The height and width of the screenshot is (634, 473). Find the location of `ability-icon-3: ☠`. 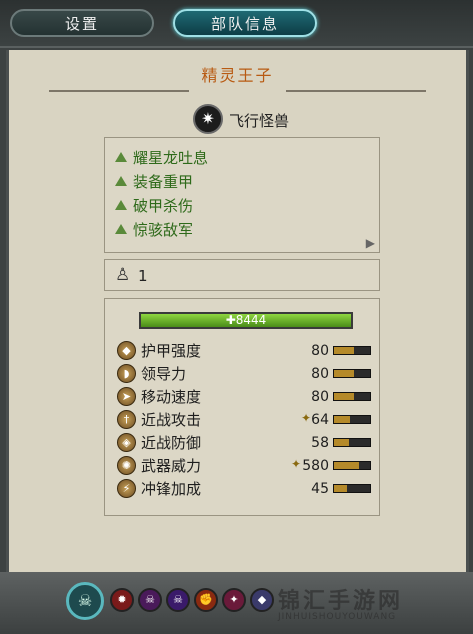

ability-icon-3: ☠ is located at coordinates (178, 600).